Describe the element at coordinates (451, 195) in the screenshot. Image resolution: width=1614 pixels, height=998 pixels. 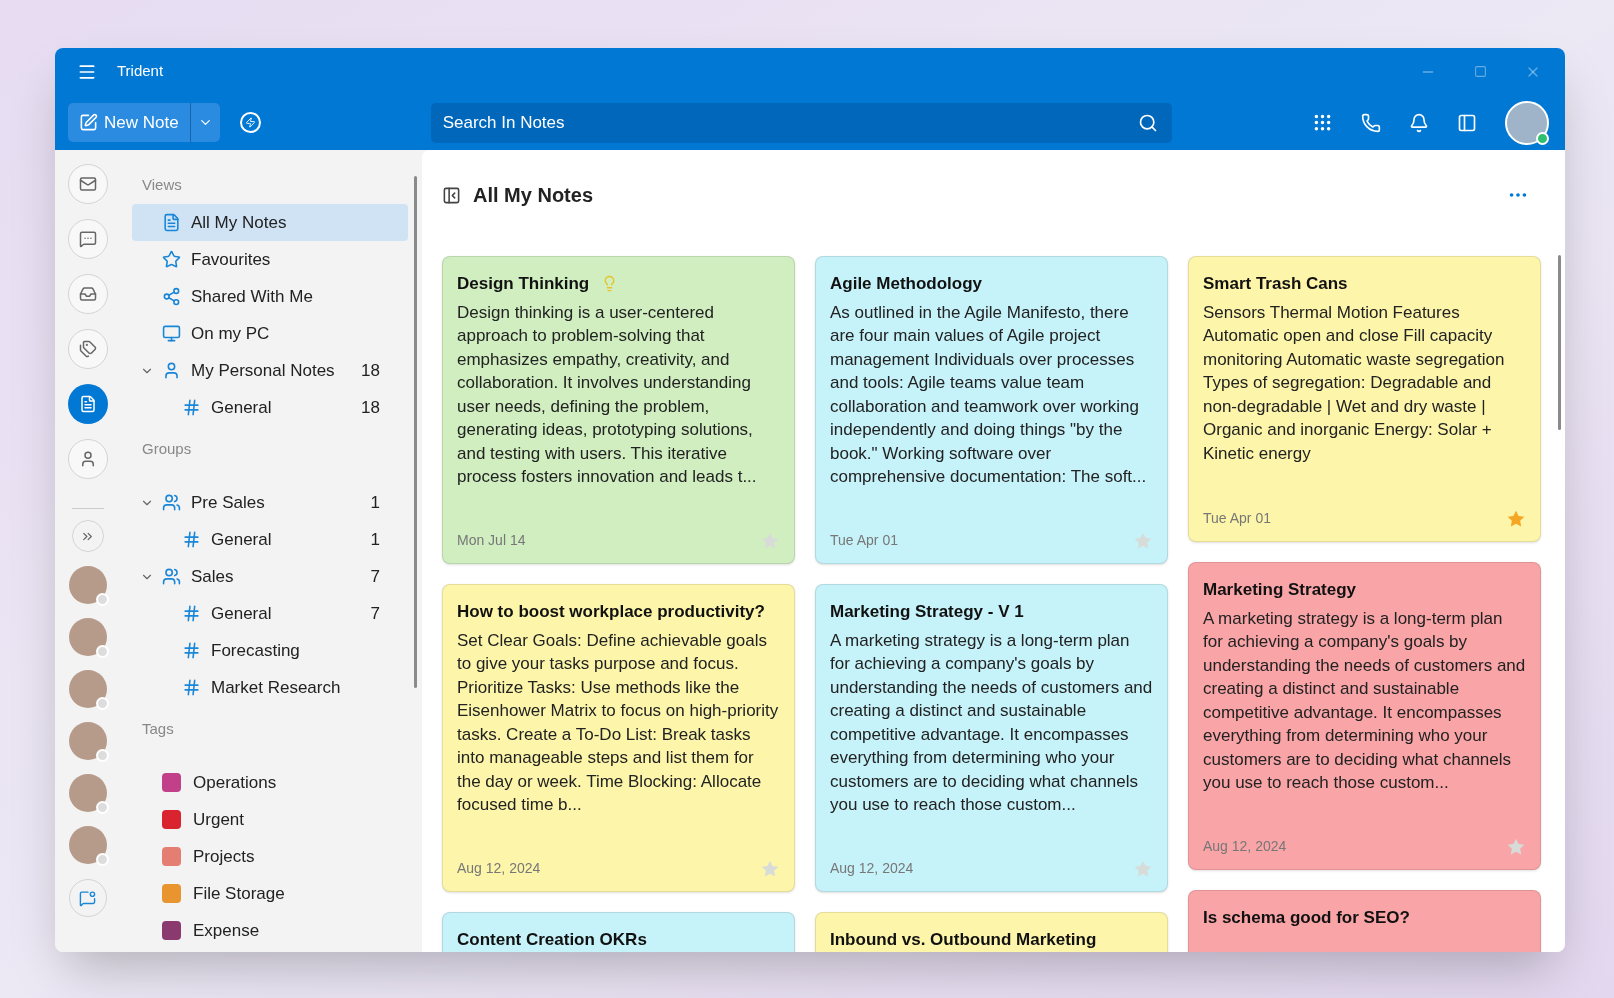
I see `collapse-panel-icon` at that location.